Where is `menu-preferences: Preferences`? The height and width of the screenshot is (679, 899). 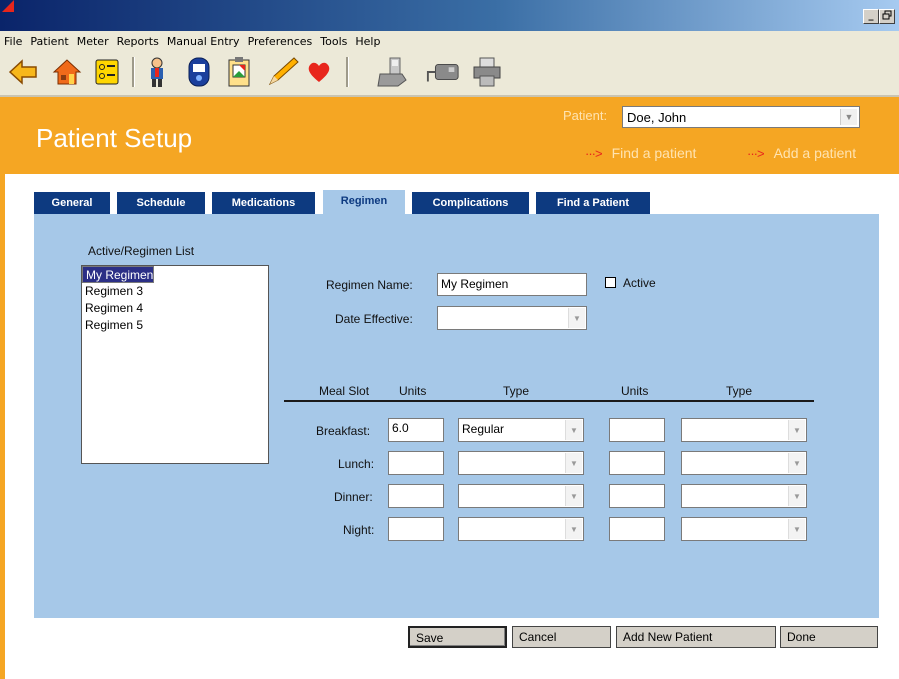
menu-preferences: Preferences is located at coordinates (280, 41).